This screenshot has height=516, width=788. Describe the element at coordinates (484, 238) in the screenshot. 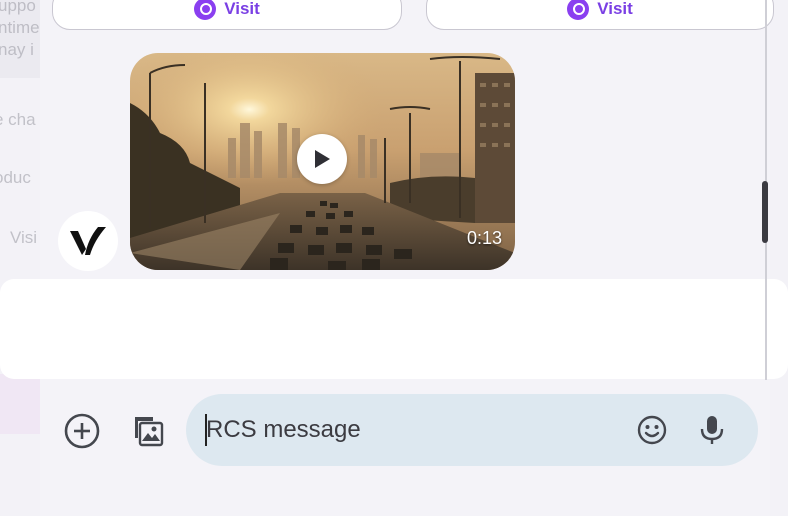

I see `video-duration: 0:13` at that location.